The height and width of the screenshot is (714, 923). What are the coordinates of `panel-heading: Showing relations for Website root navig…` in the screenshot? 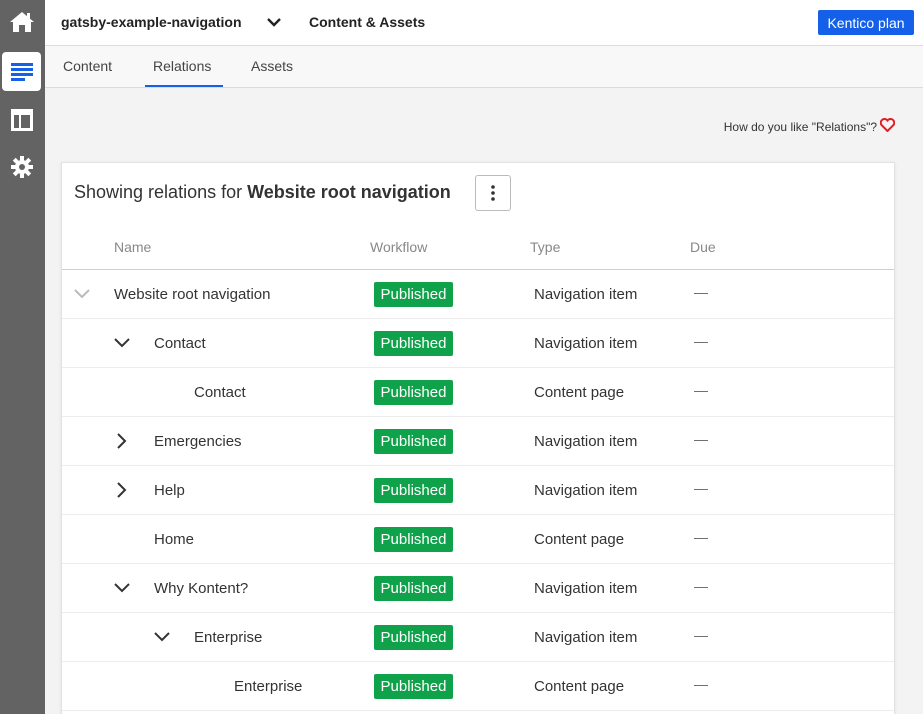 It's located at (262, 192).